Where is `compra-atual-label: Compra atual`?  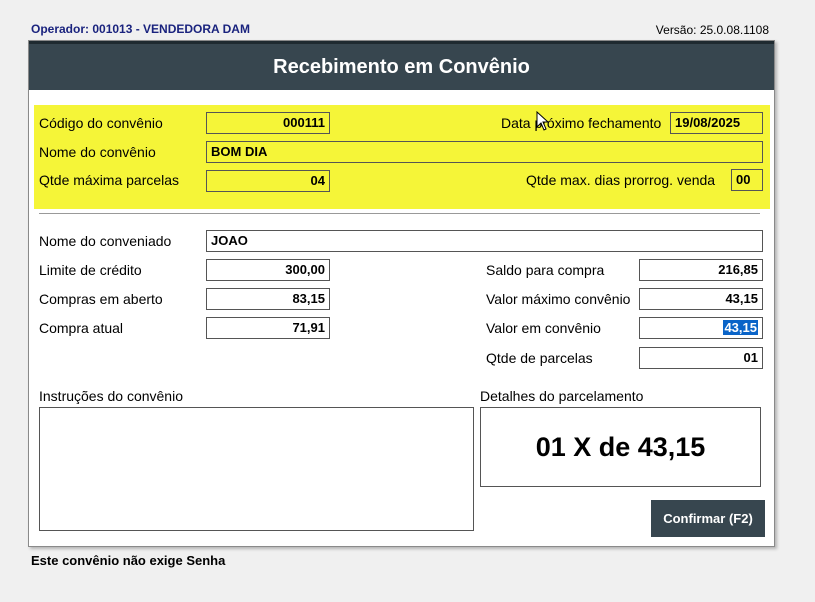
compra-atual-label: Compra atual is located at coordinates (81, 328).